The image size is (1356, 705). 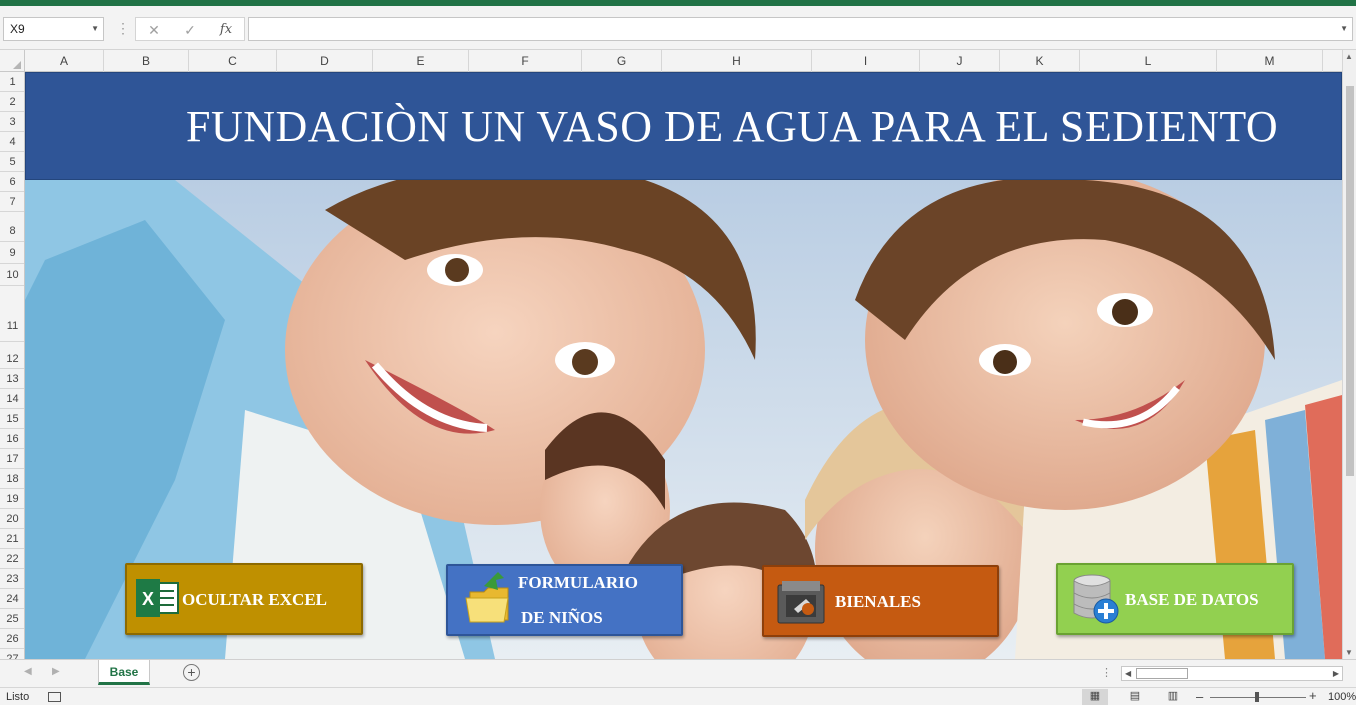 What do you see at coordinates (1135, 697) in the screenshot?
I see `page-layout-icon: ▤` at bounding box center [1135, 697].